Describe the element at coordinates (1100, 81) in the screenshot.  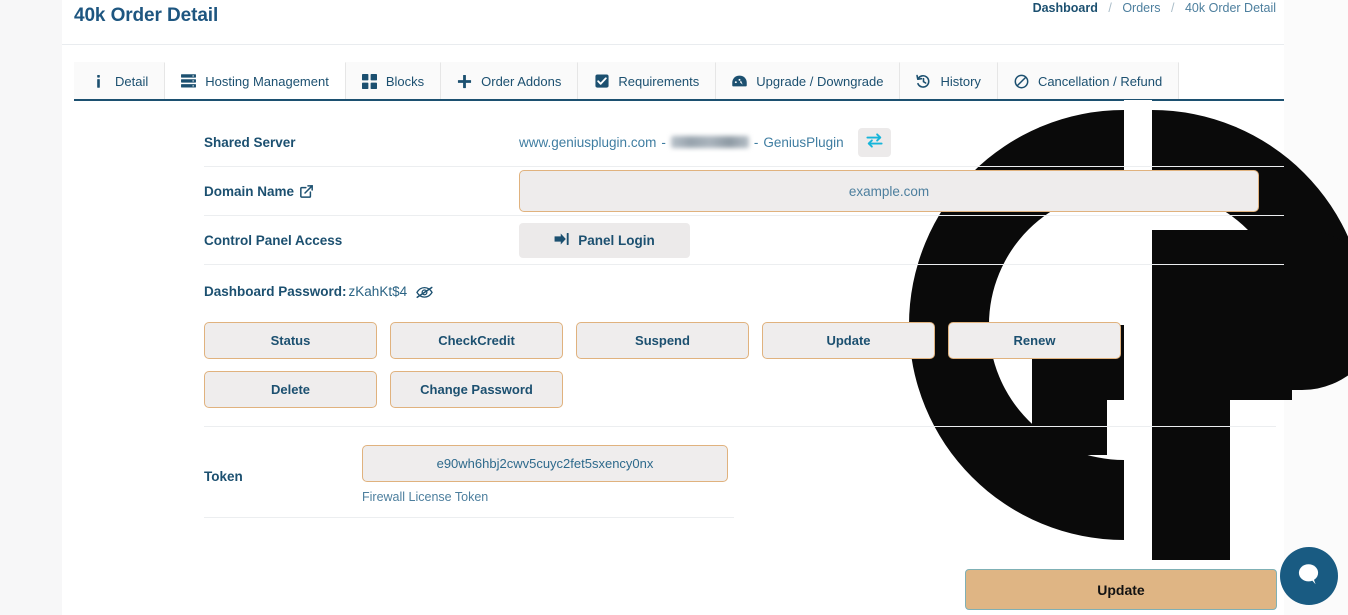
I see `tab-label: Cancellation / Refund` at that location.